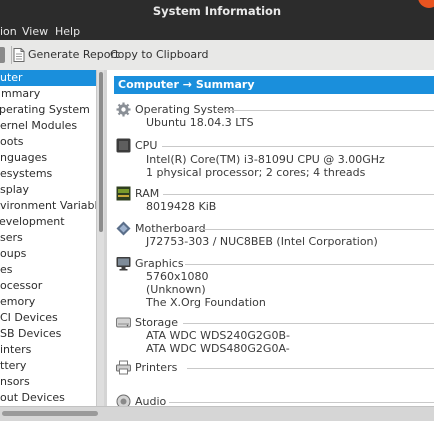 This screenshot has width=434, height=421. What do you see at coordinates (48, 318) in the screenshot?
I see `sidebar-item-pci-devices: CI Devices` at bounding box center [48, 318].